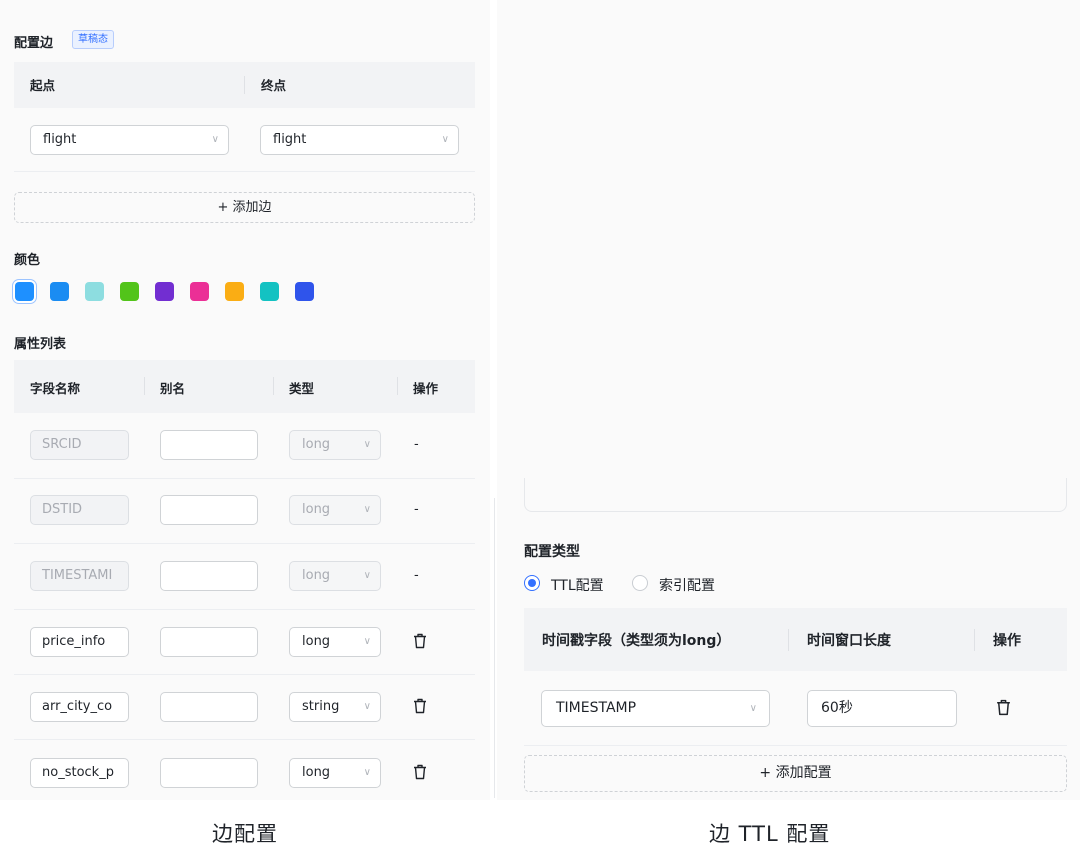 The height and width of the screenshot is (864, 1080). What do you see at coordinates (795, 773) in the screenshot?
I see `add-config-button: + 添加配置` at bounding box center [795, 773].